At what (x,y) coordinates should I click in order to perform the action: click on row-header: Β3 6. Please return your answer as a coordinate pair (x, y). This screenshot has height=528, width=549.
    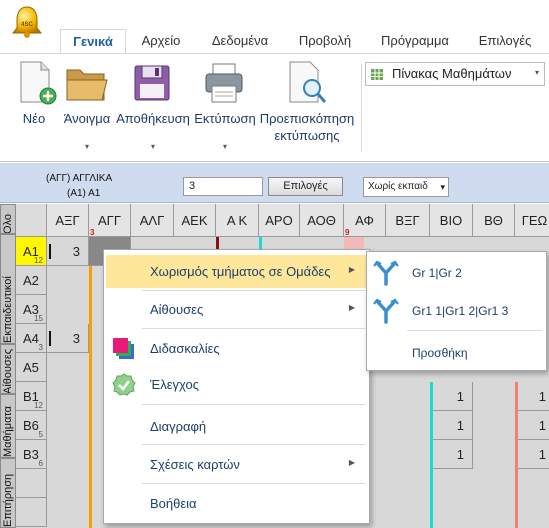
    Looking at the image, I should click on (31, 454).